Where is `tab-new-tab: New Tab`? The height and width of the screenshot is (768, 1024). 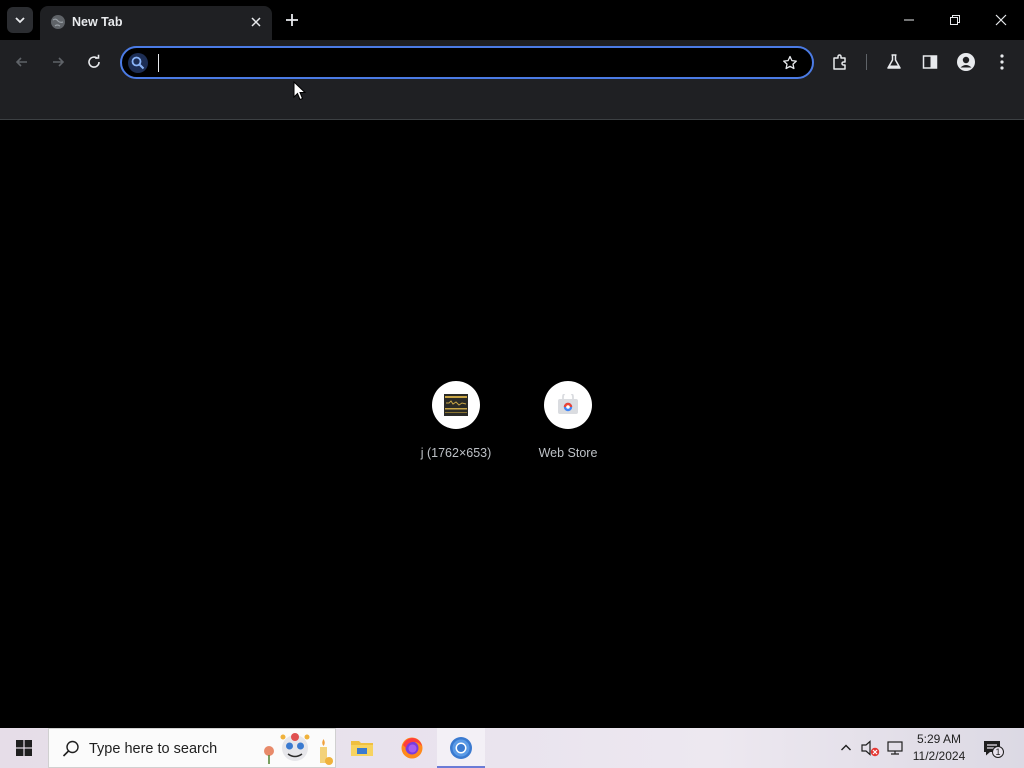
tab-new-tab: New Tab is located at coordinates (156, 23).